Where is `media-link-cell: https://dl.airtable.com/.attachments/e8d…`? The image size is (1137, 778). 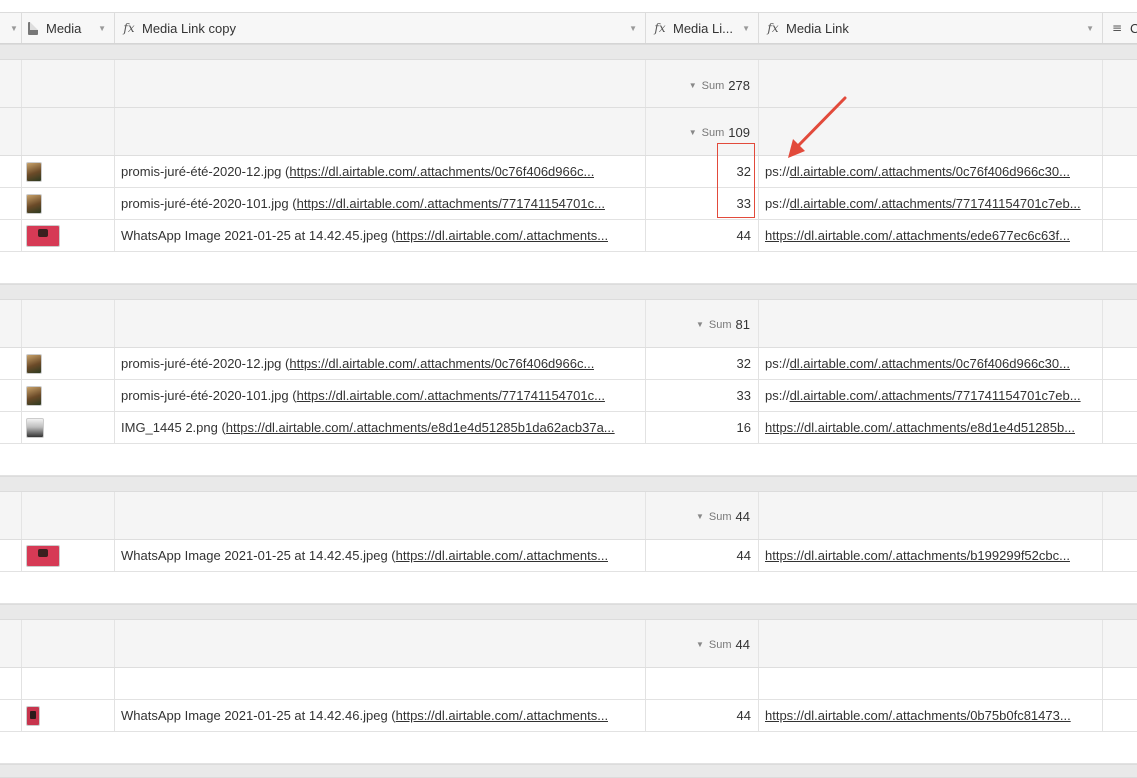
media-link-cell: https://dl.airtable.com/.attachments/e8d… is located at coordinates (931, 427).